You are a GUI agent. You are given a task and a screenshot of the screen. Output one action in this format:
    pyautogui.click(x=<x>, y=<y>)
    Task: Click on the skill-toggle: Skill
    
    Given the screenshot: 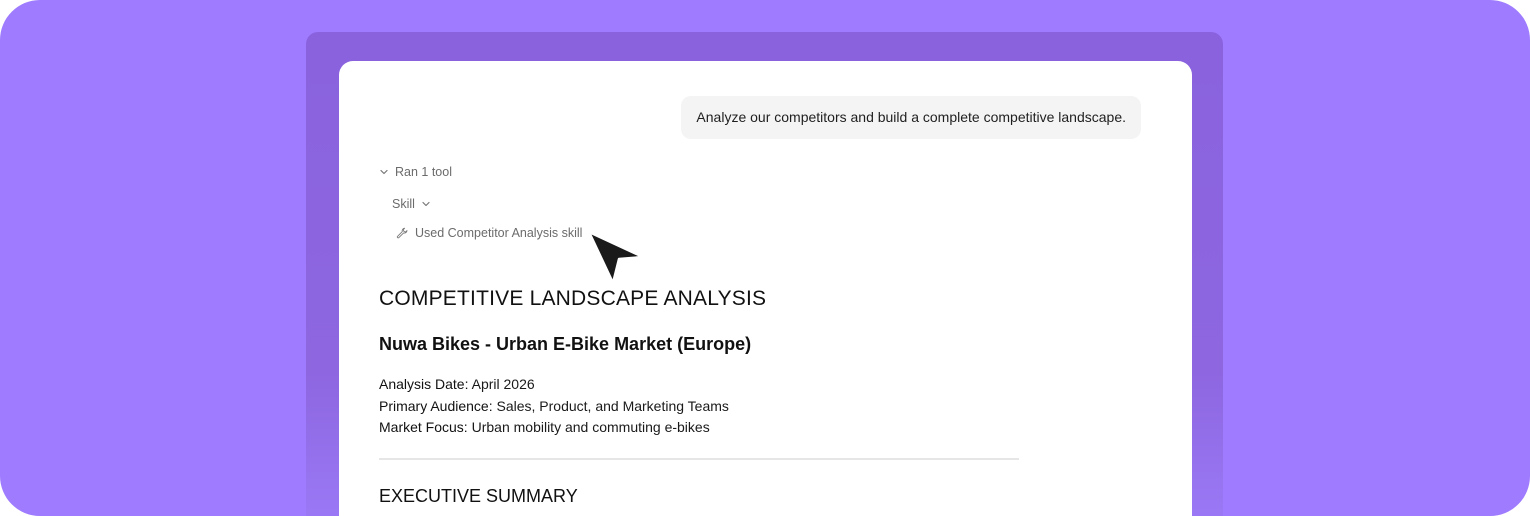 What is the action you would take?
    pyautogui.click(x=411, y=204)
    